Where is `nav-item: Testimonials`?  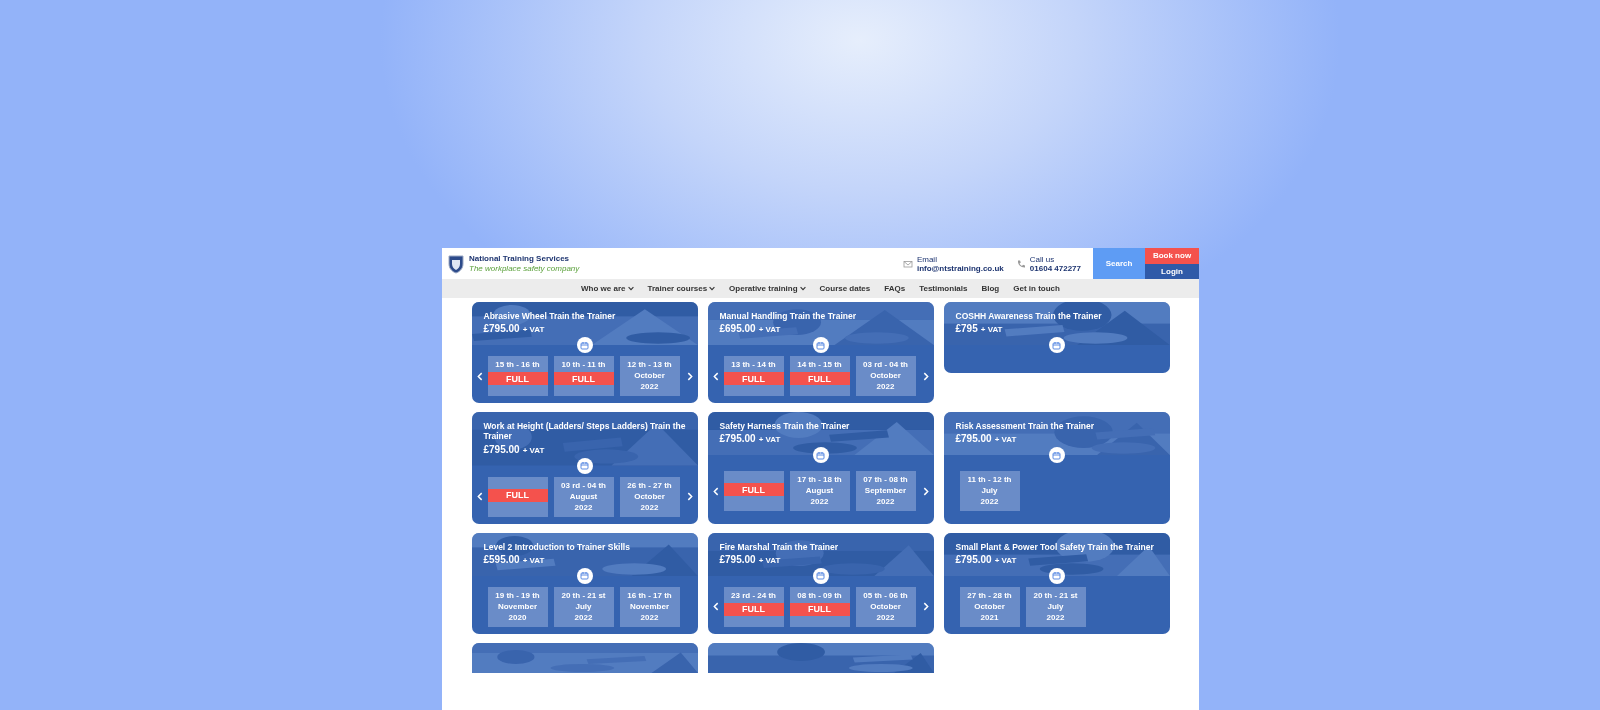 nav-item: Testimonials is located at coordinates (943, 288).